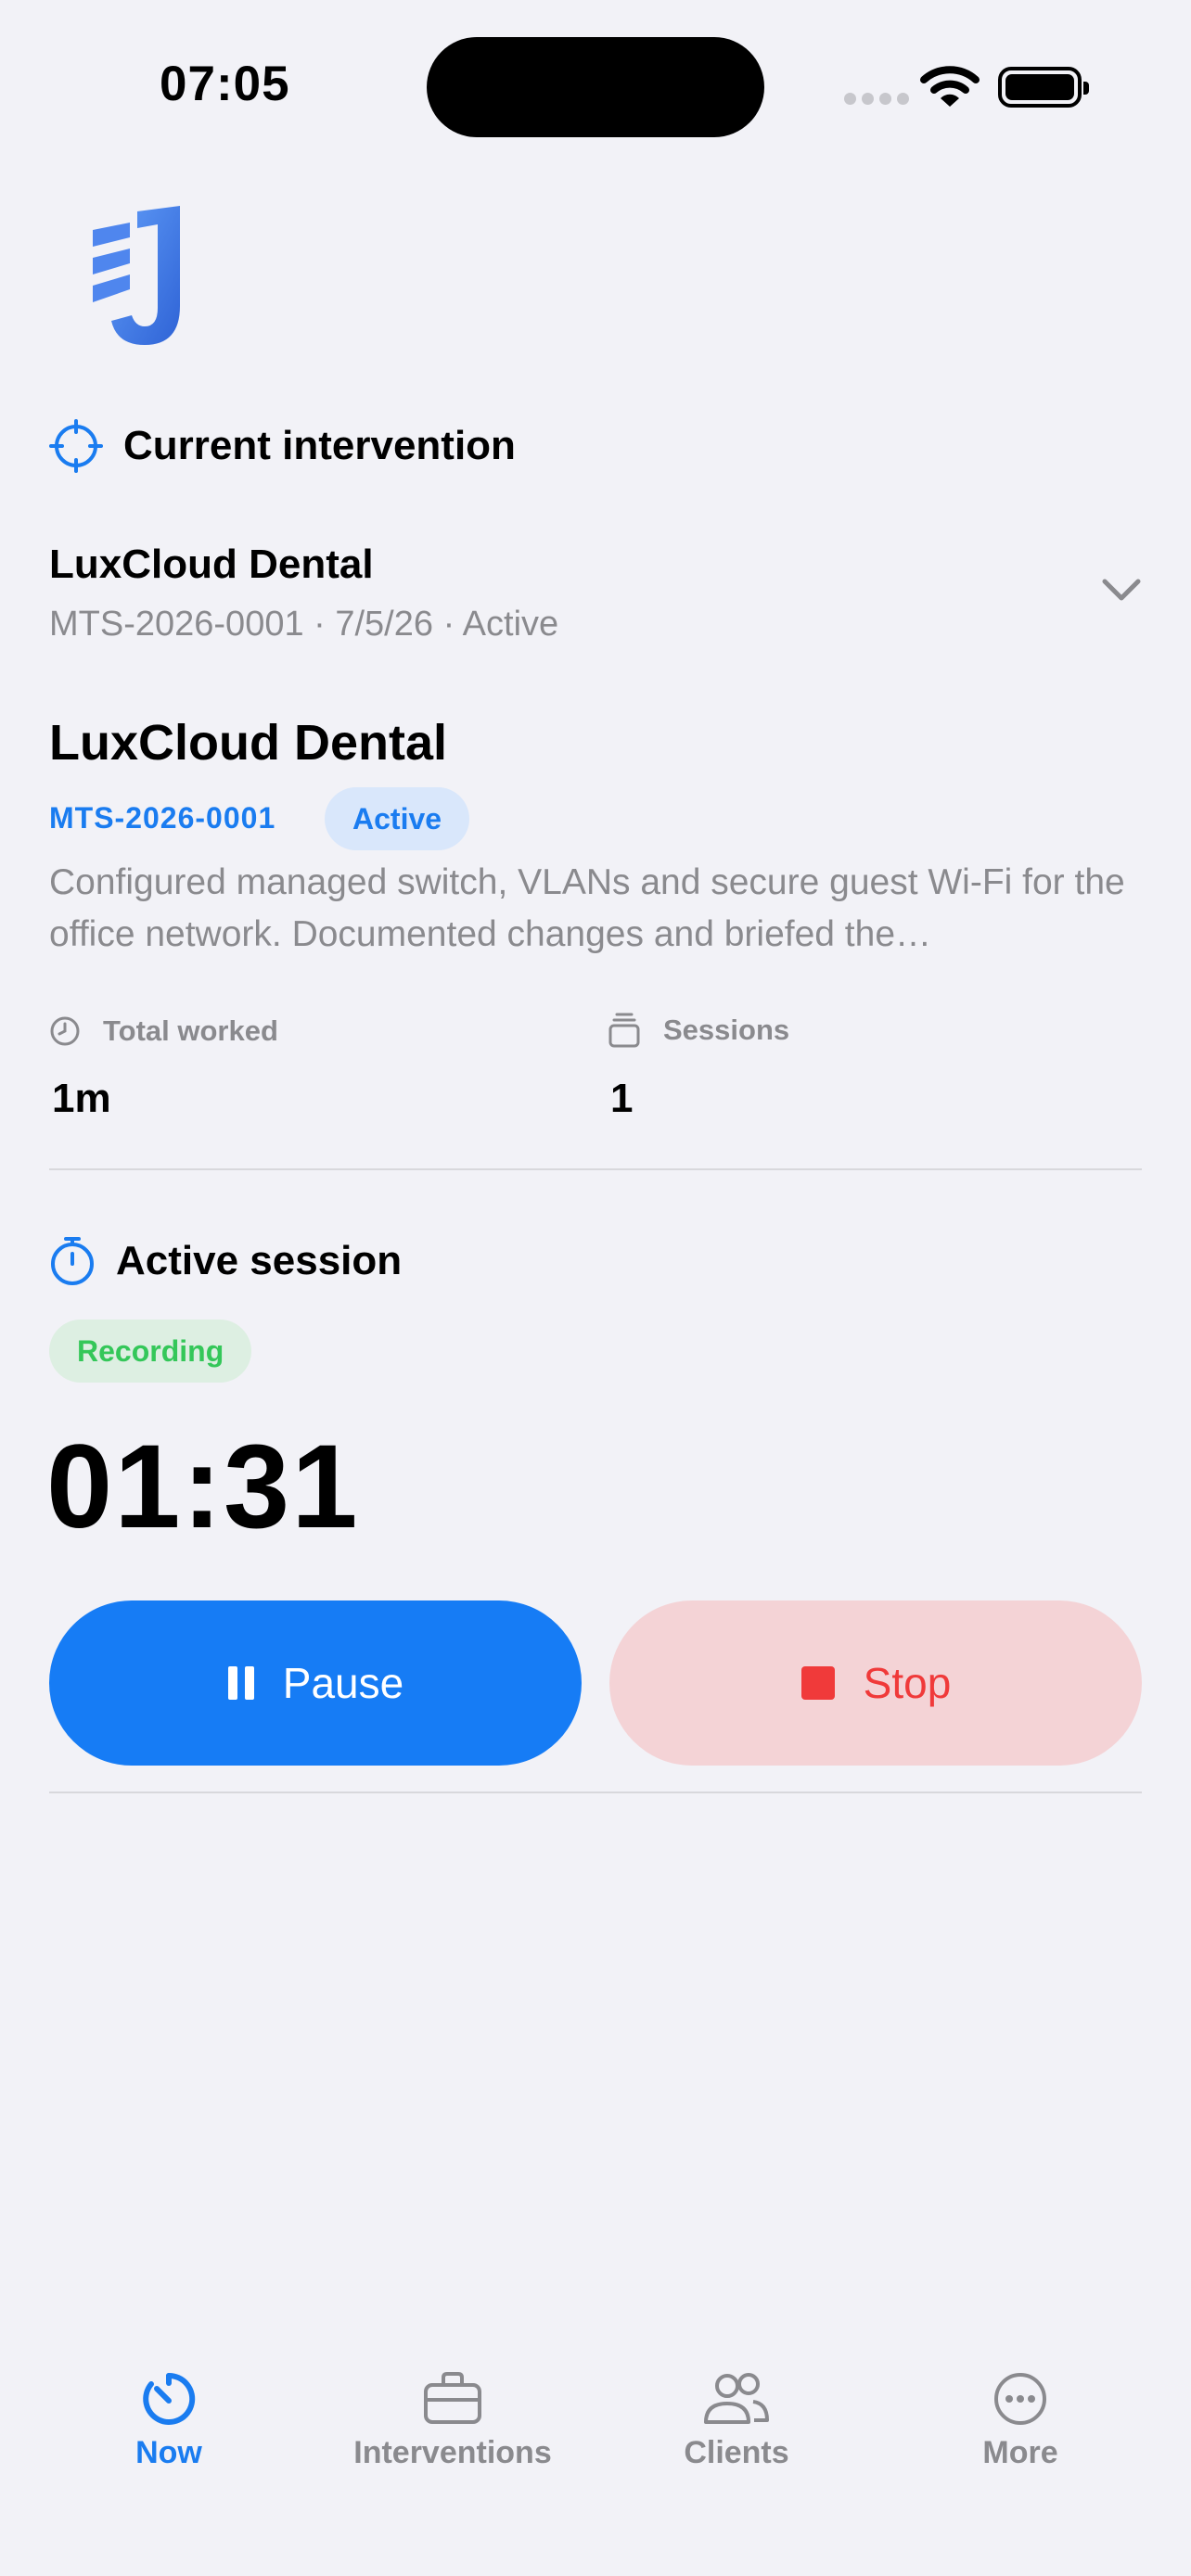 The image size is (1191, 2576). I want to click on stop-button: Stop, so click(875, 1683).